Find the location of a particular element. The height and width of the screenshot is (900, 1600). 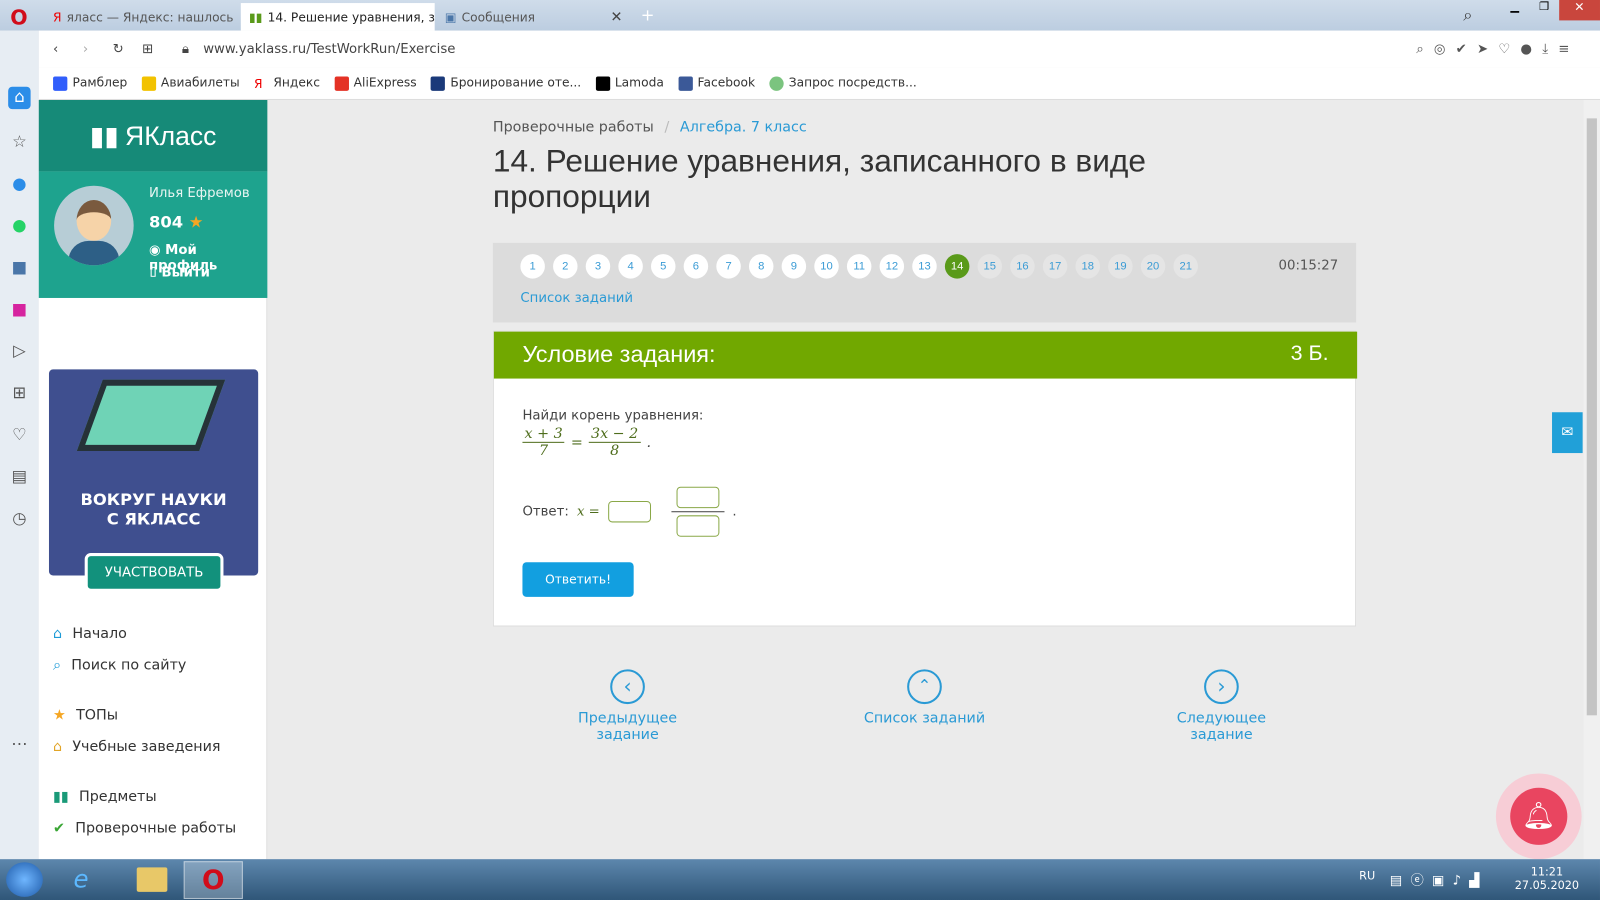

clock: 11:21 27.05.2020 is located at coordinates (1546, 878).